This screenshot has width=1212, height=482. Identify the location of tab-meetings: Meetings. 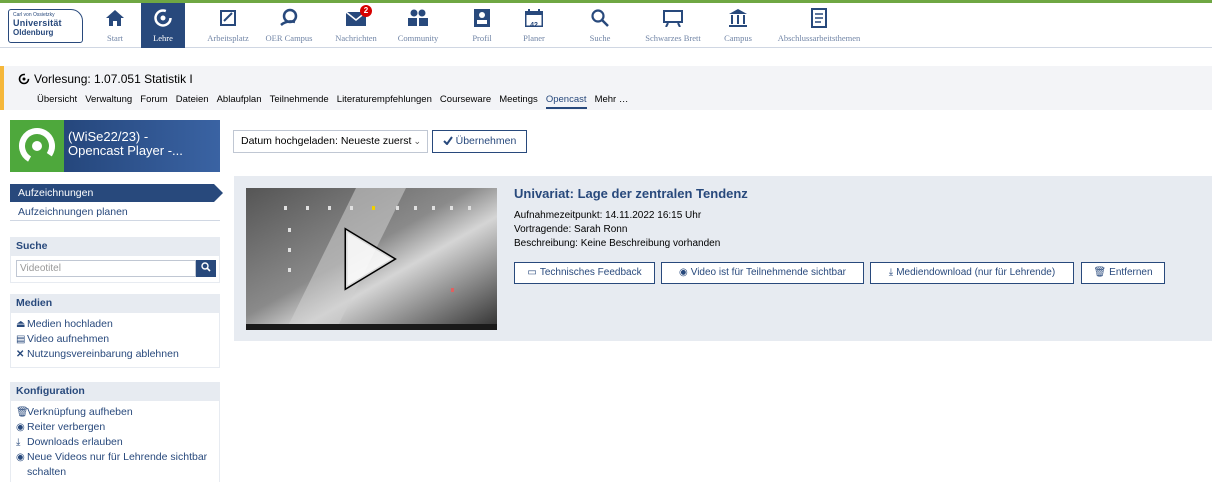
(518, 100).